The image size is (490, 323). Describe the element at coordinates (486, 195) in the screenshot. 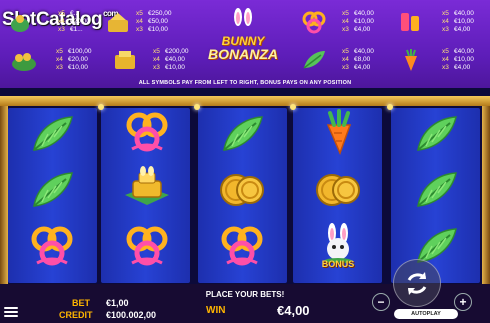

I see `reel-frame-right` at that location.